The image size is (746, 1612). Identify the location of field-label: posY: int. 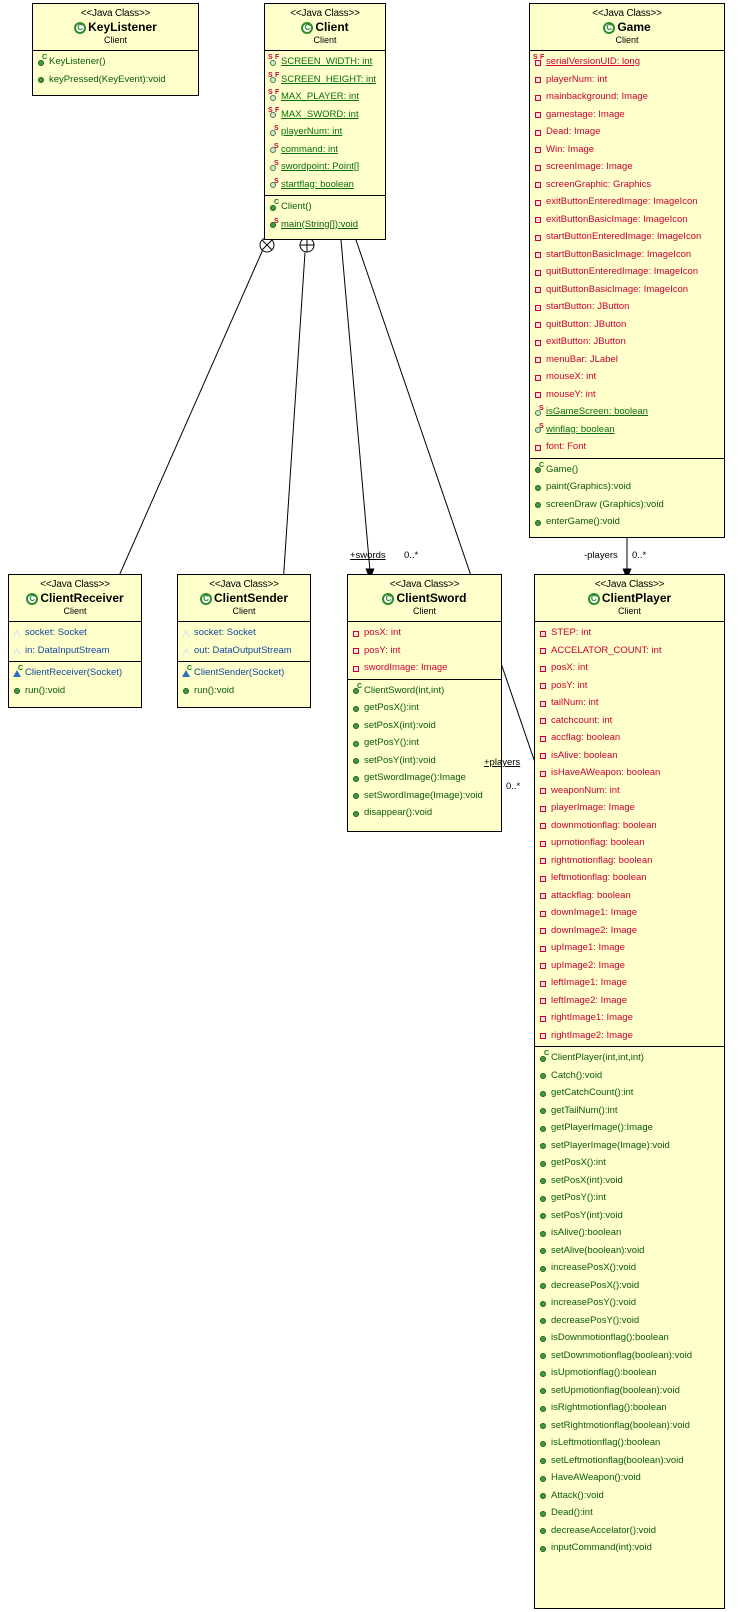
(382, 650).